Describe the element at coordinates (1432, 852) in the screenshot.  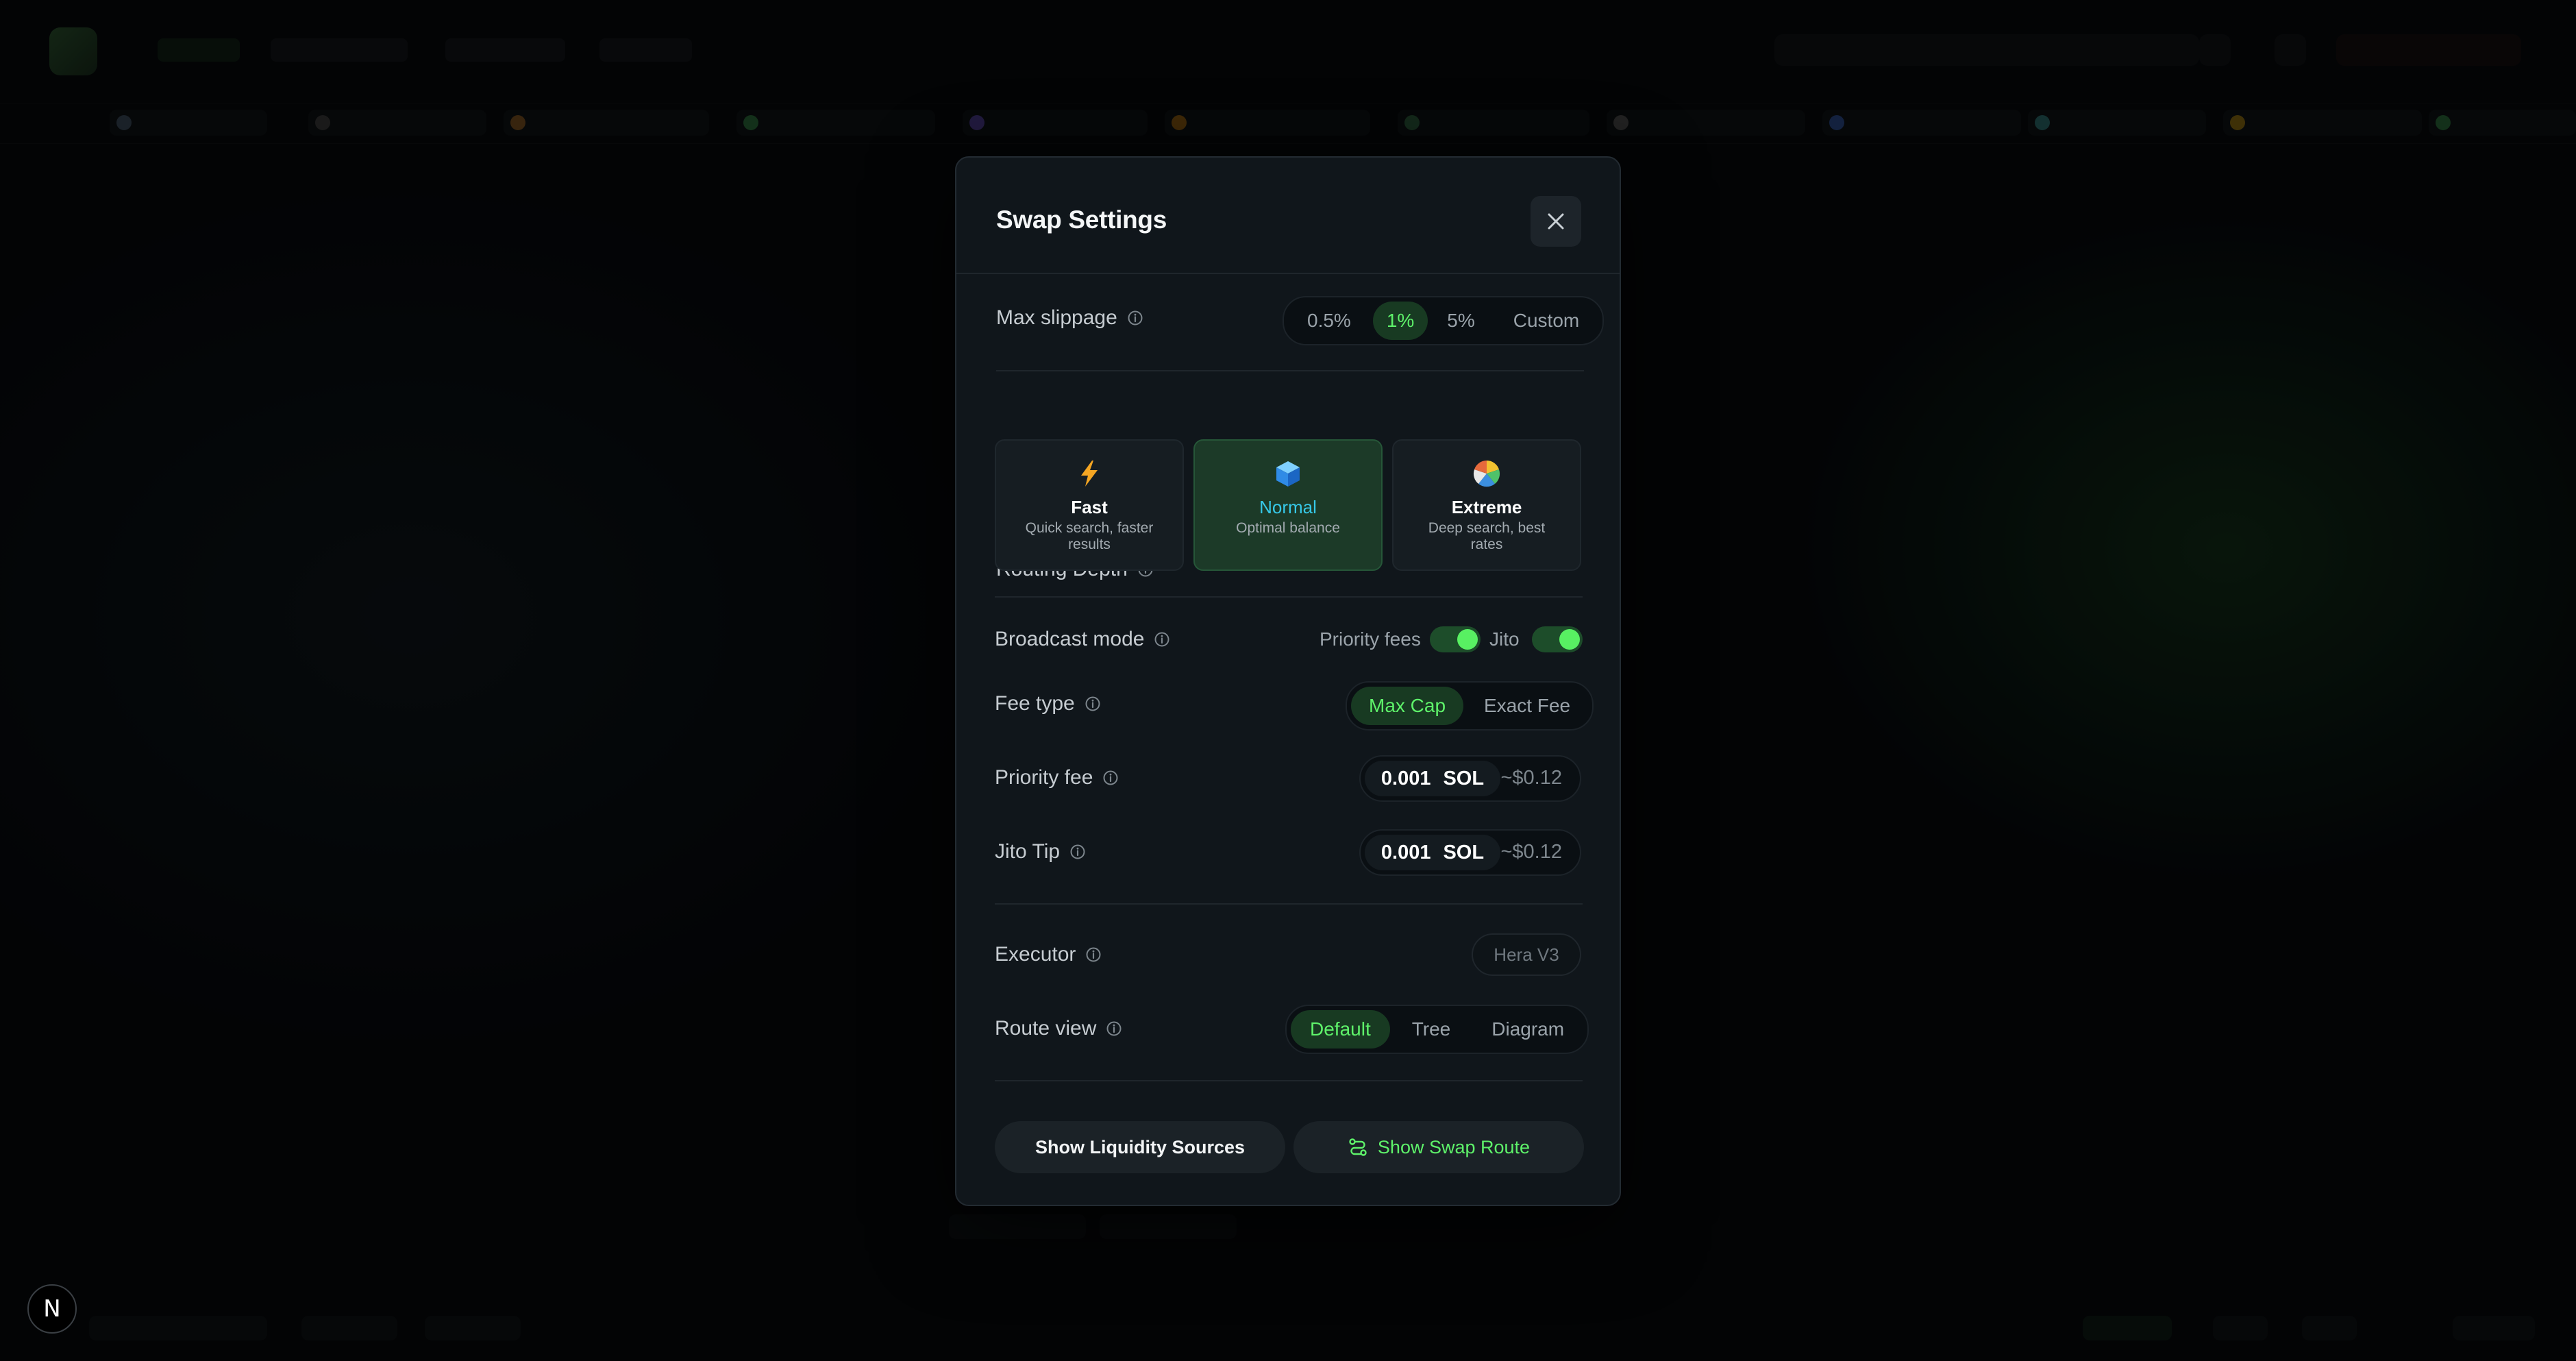
I see `jito-tip-input: 0.001 SOL` at that location.